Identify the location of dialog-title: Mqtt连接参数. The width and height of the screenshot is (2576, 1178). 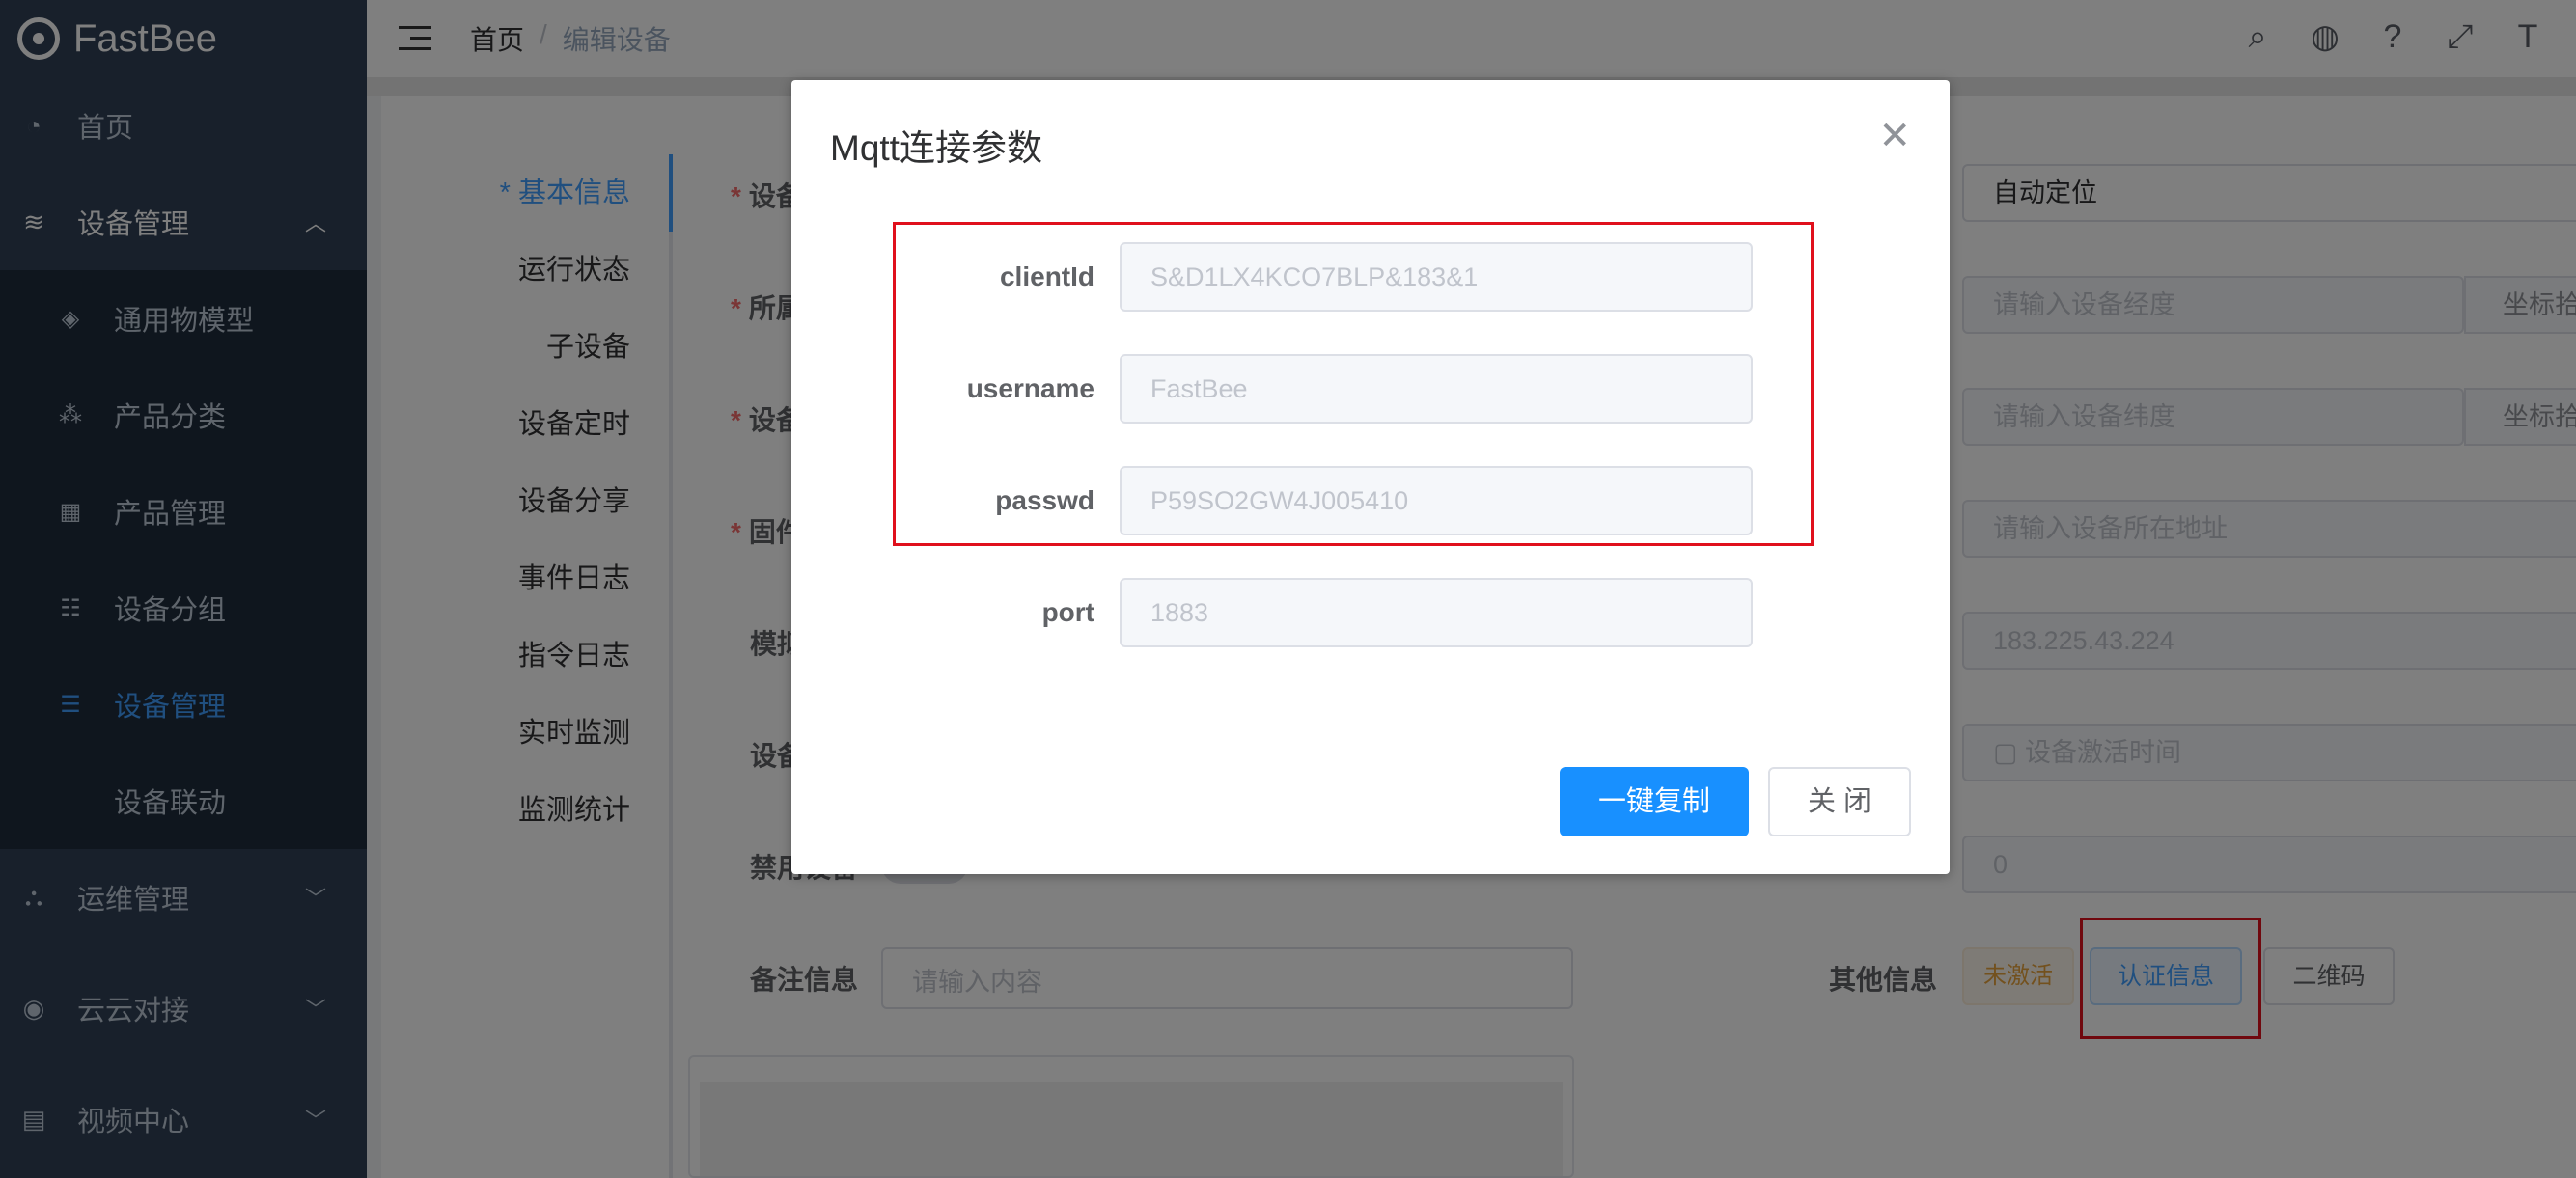
(936, 148).